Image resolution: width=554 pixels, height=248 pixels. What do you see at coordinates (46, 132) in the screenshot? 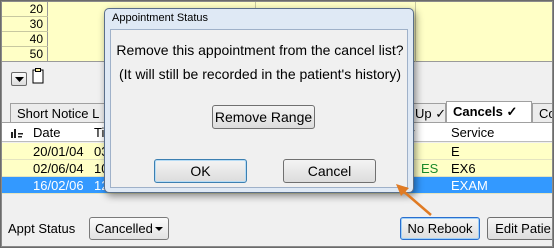
I see `column-header-date: Date` at bounding box center [46, 132].